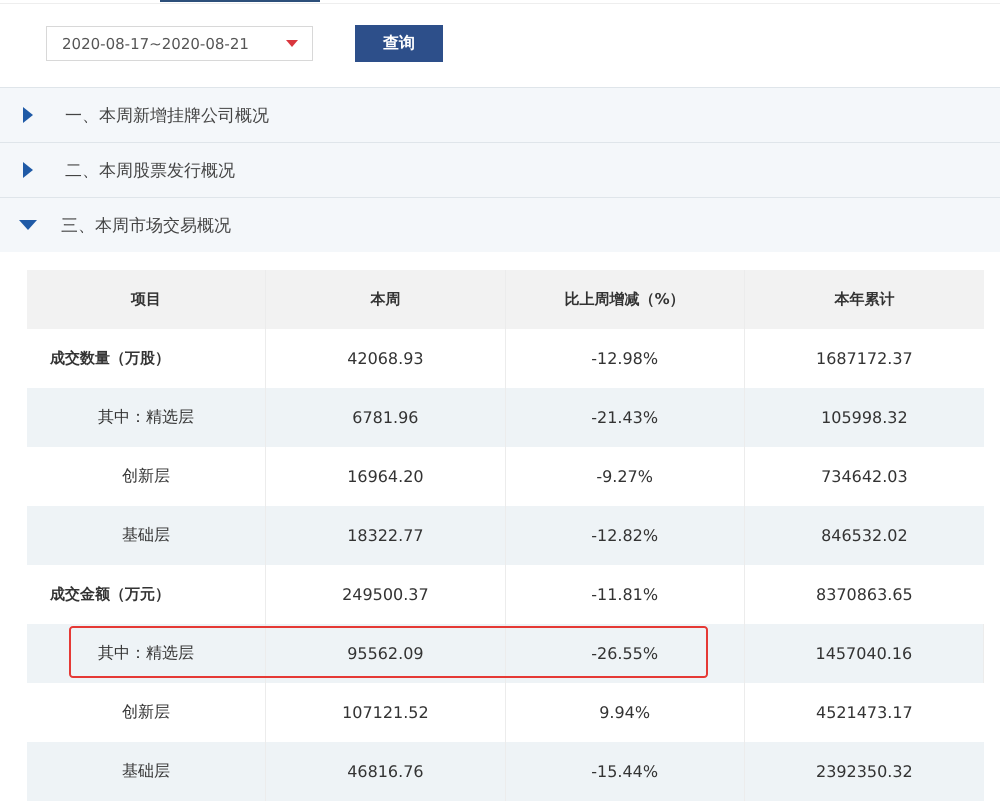 The image size is (1000, 805). Describe the element at coordinates (864, 536) in the screenshot. I see `table-cell-text: 846532.02` at that location.